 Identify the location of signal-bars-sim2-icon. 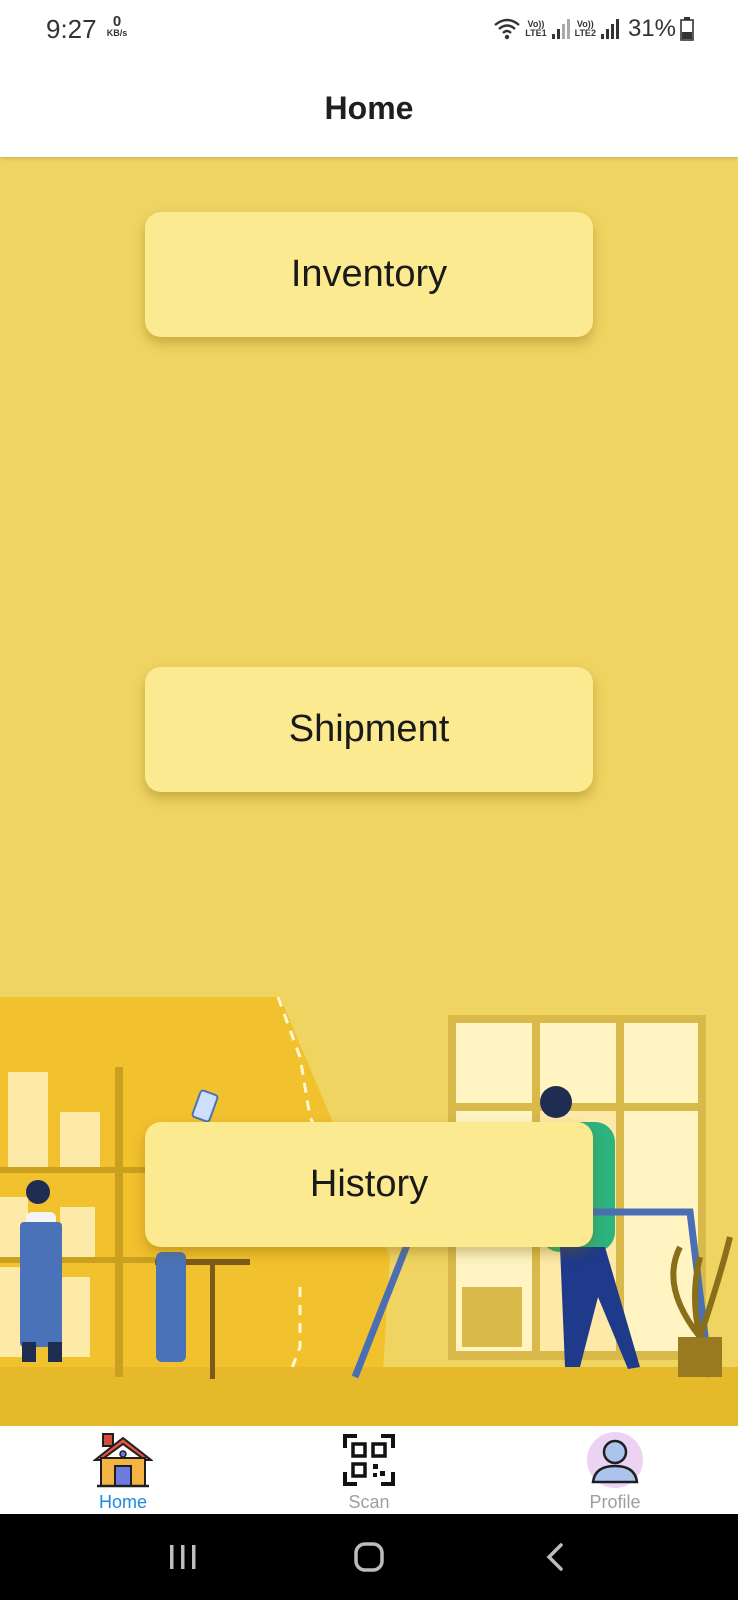
(609, 29).